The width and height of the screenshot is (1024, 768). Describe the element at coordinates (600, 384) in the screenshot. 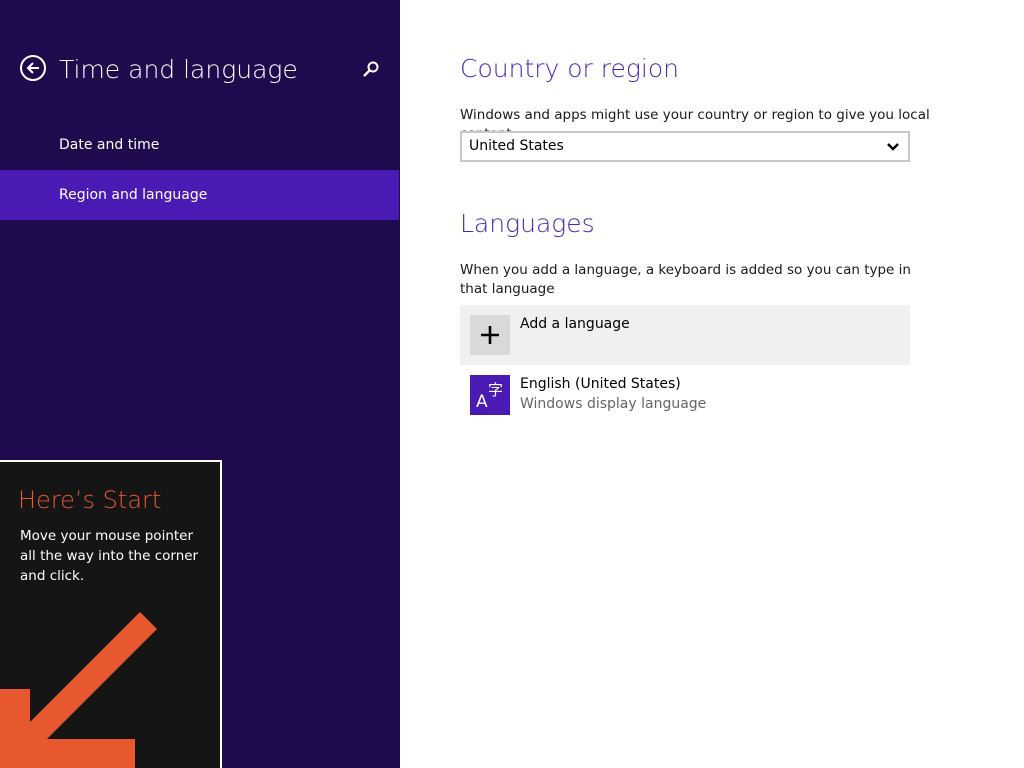

I see `language-name: English (United States)` at that location.